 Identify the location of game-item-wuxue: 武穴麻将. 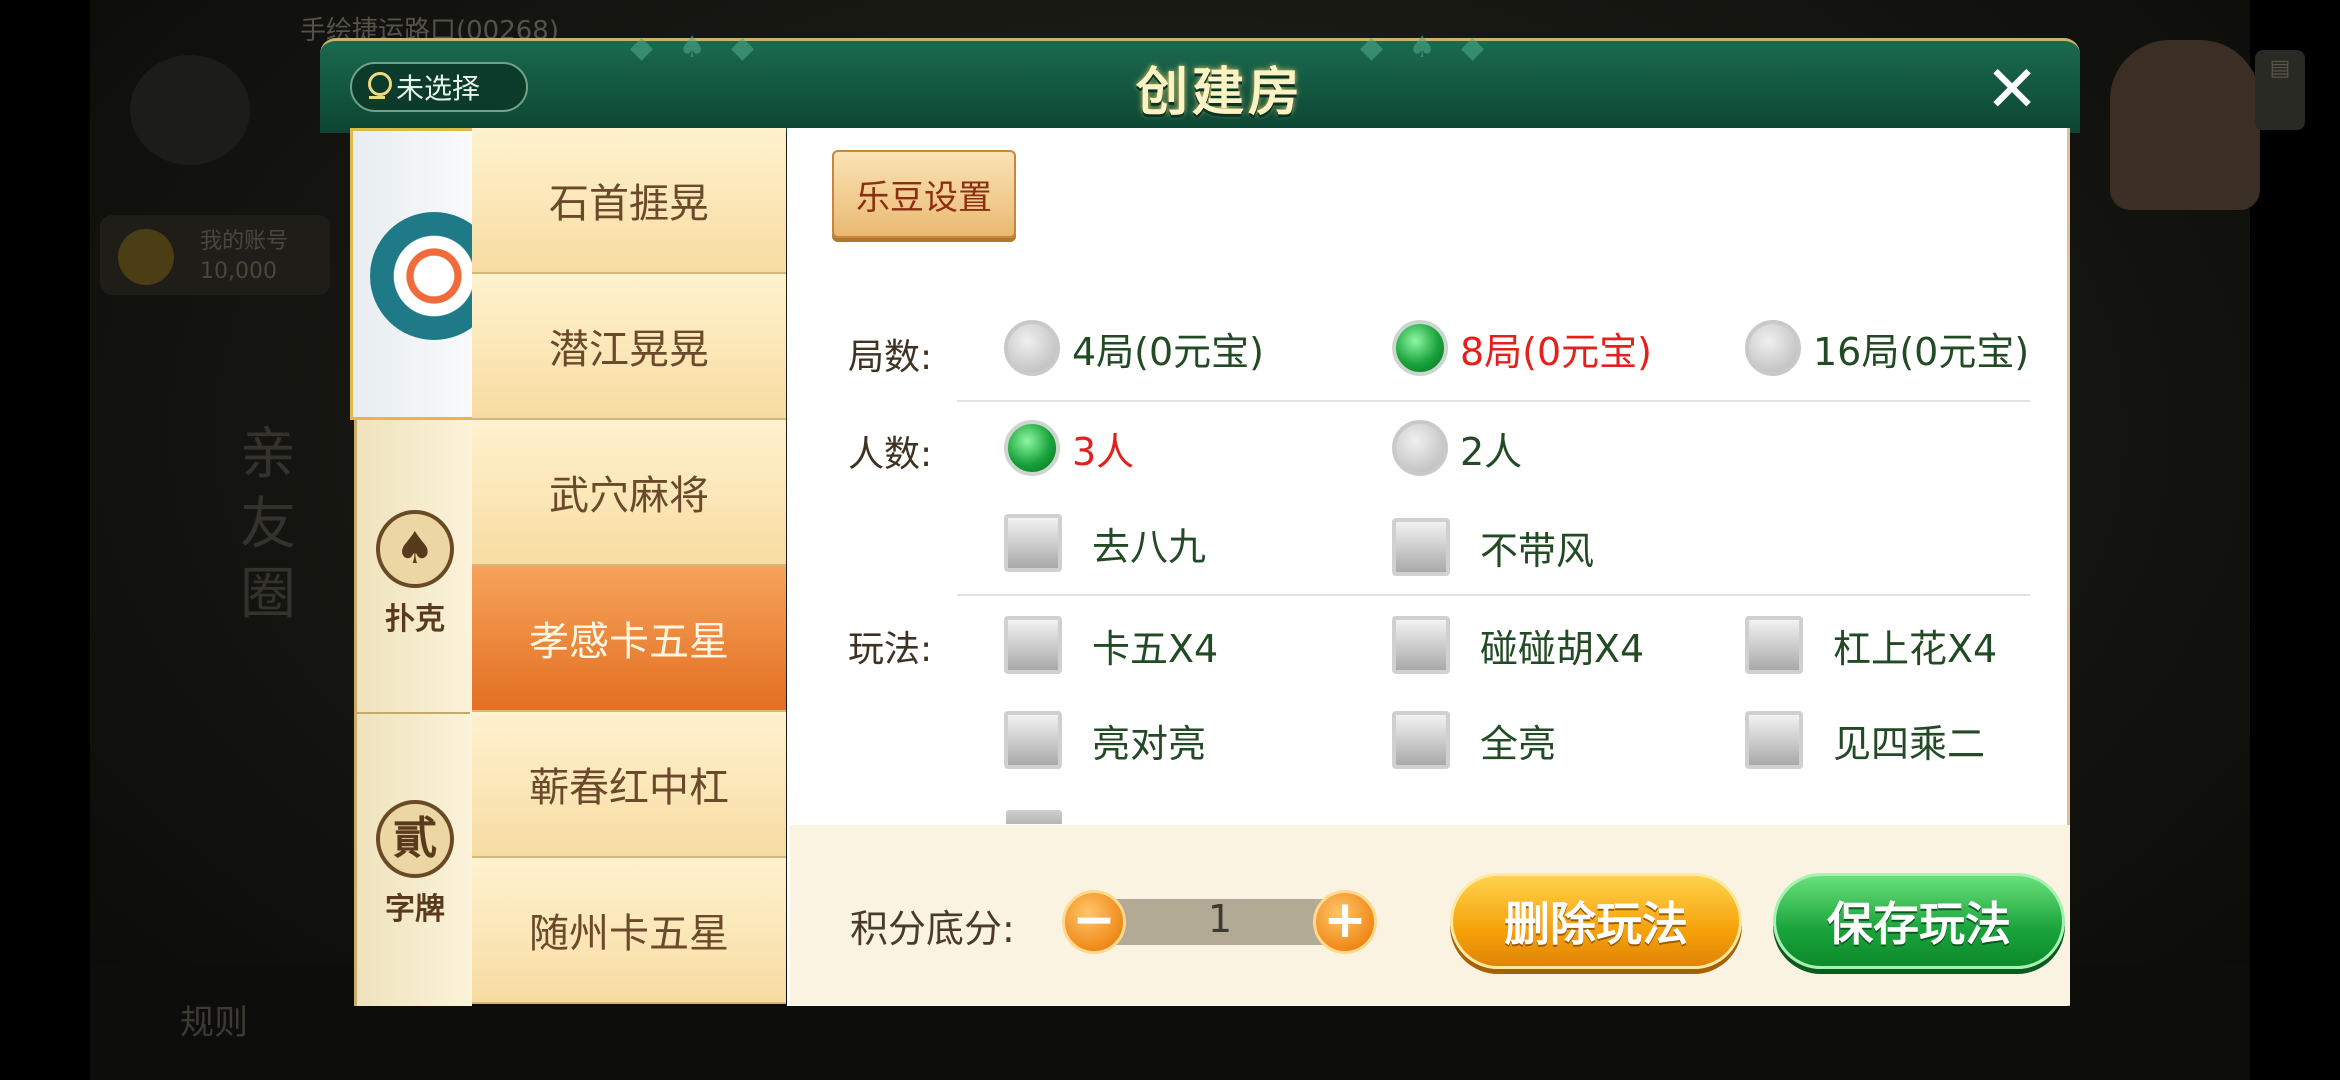
(629, 493).